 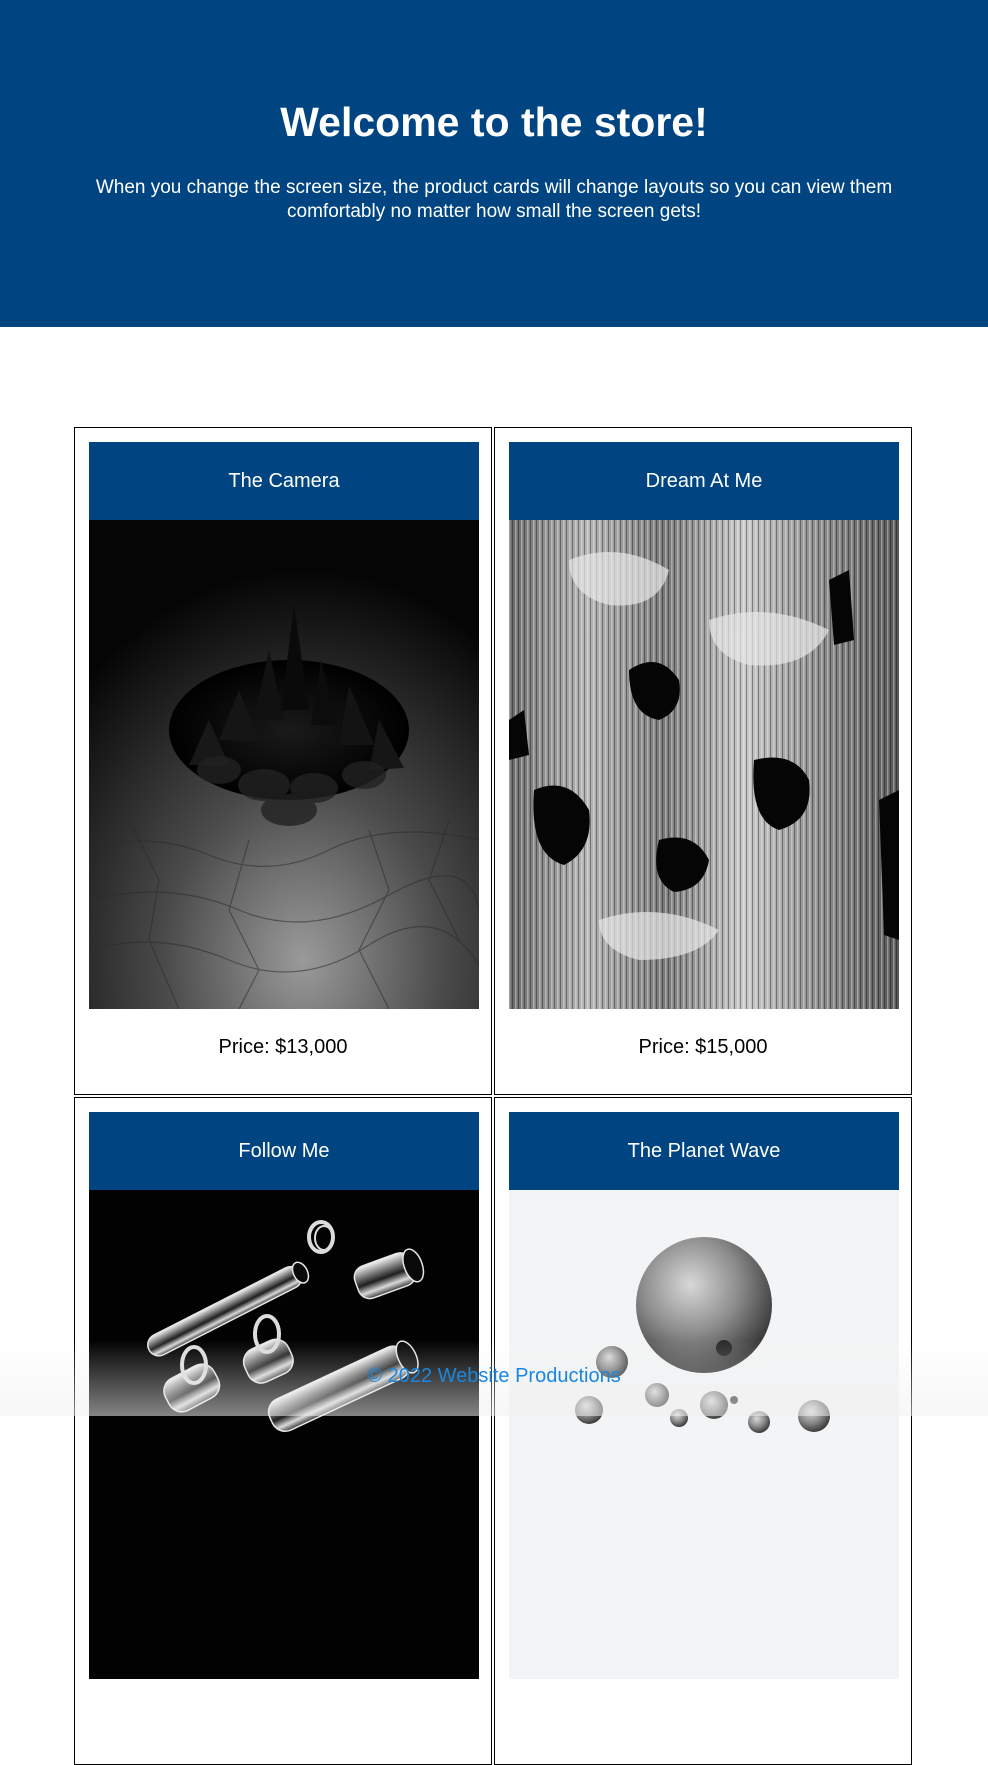 I want to click on glitch-texture-image, so click(x=704, y=764).